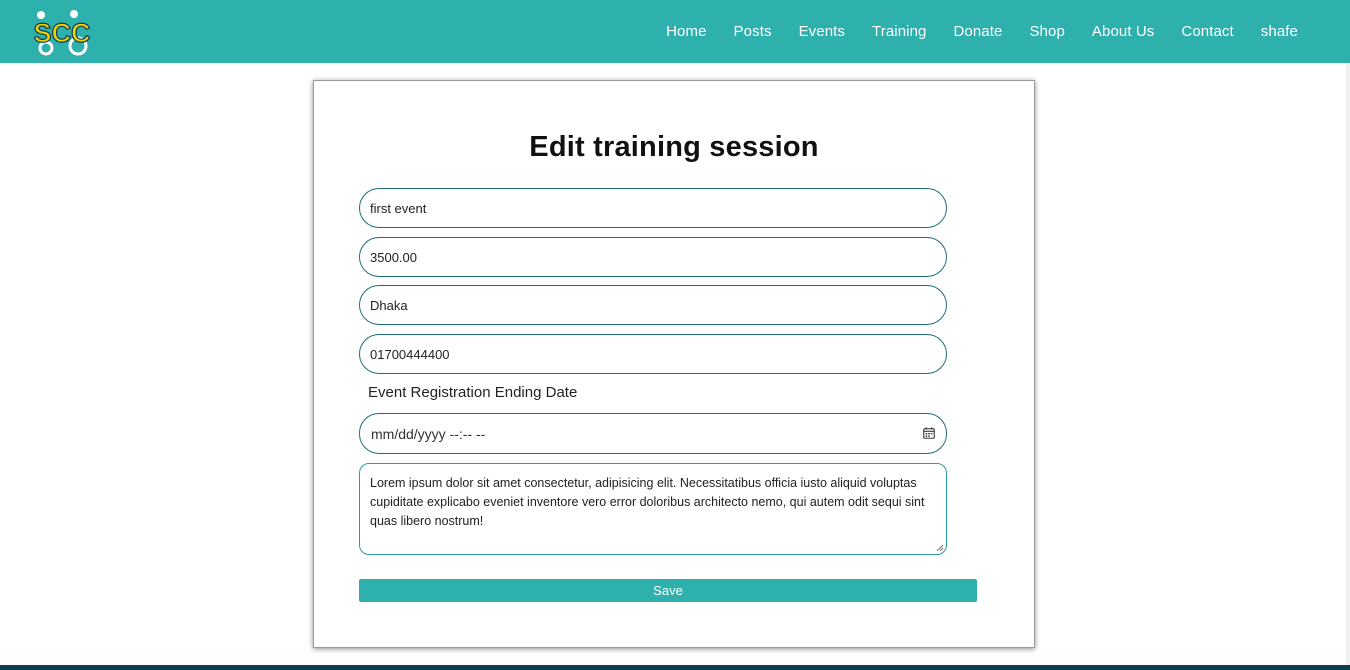 The height and width of the screenshot is (670, 1350). Describe the element at coordinates (1207, 31) in the screenshot. I see `nav-contact-link: Contact` at that location.